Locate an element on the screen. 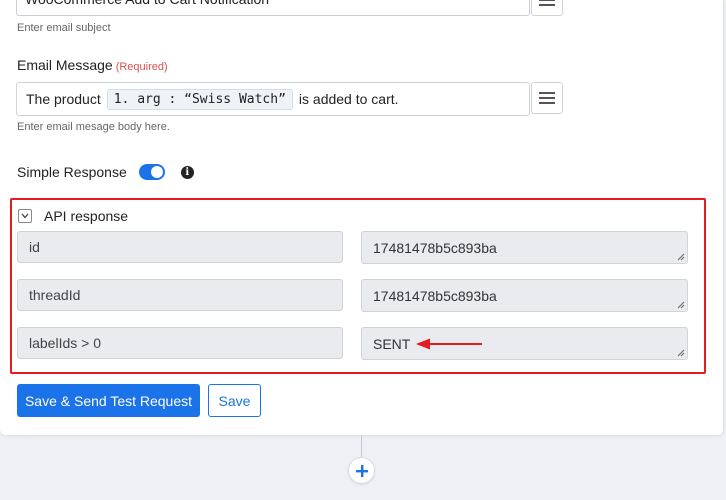 Image resolution: width=726 pixels, height=500 pixels. message-suffix: is added to cart. is located at coordinates (348, 99).